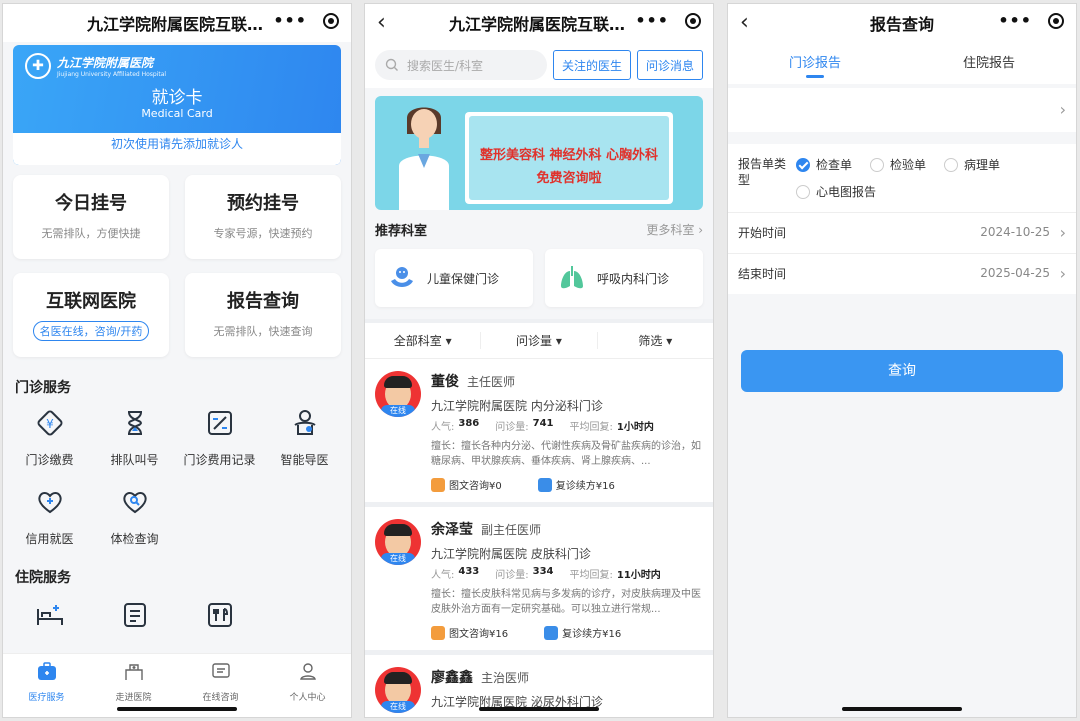  Describe the element at coordinates (543, 571) in the screenshot. I see `stat-consults: 334` at that location.